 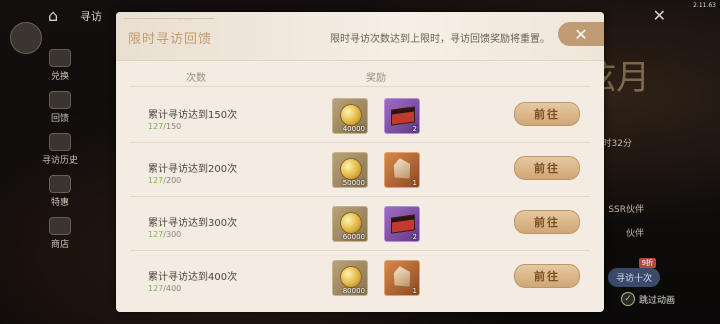 What do you see at coordinates (170, 39) in the screenshot?
I see `panel-title: 限时寻访回馈` at bounding box center [170, 39].